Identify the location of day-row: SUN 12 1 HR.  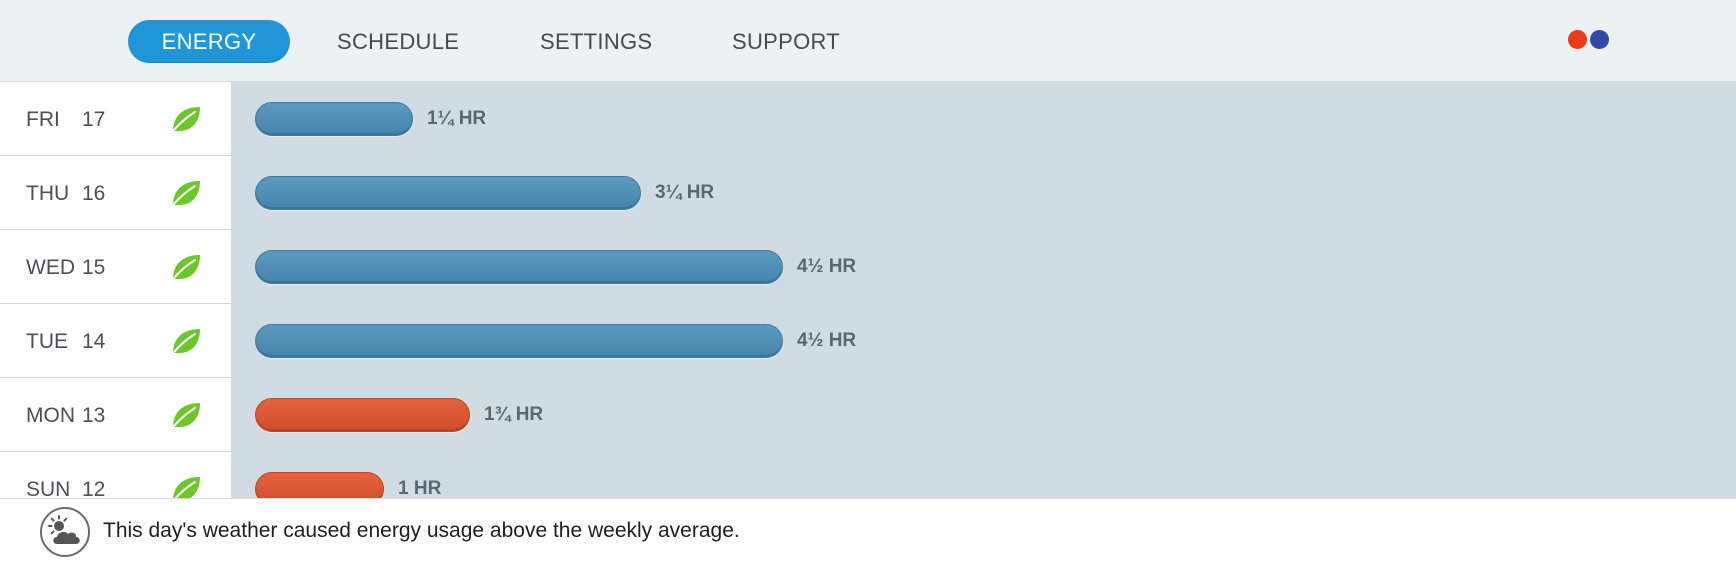
(868, 475).